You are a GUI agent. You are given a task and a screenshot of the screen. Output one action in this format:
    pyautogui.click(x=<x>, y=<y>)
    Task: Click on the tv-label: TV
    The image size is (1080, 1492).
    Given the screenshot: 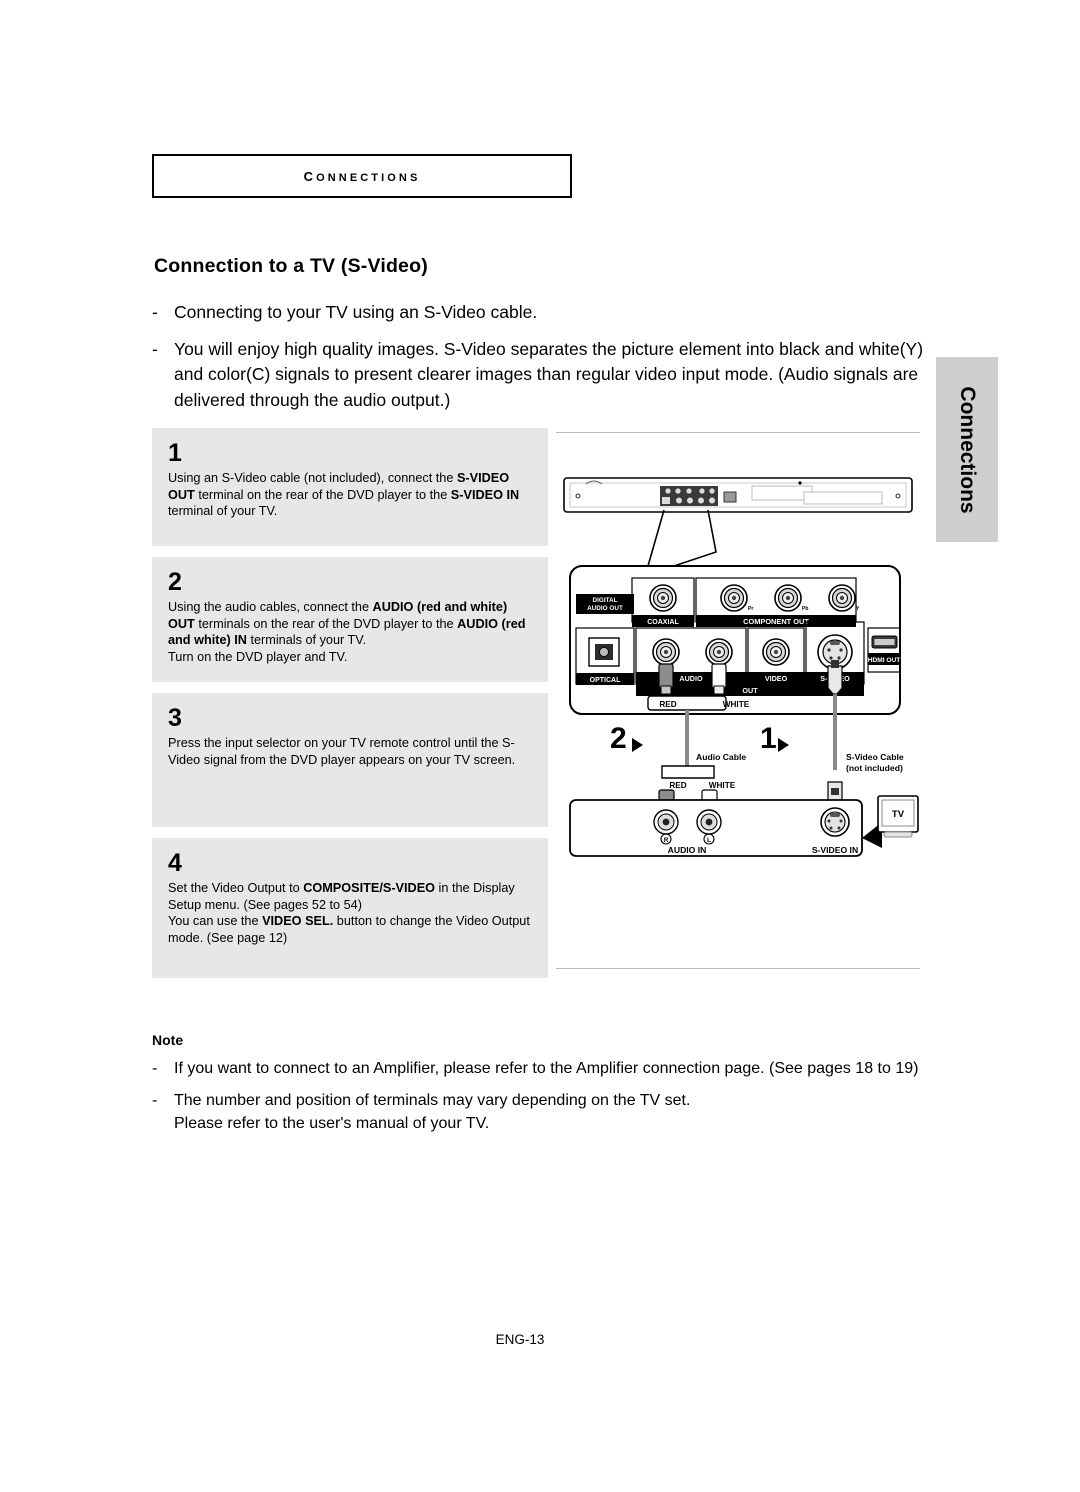 What is the action you would take?
    pyautogui.click(x=898, y=814)
    